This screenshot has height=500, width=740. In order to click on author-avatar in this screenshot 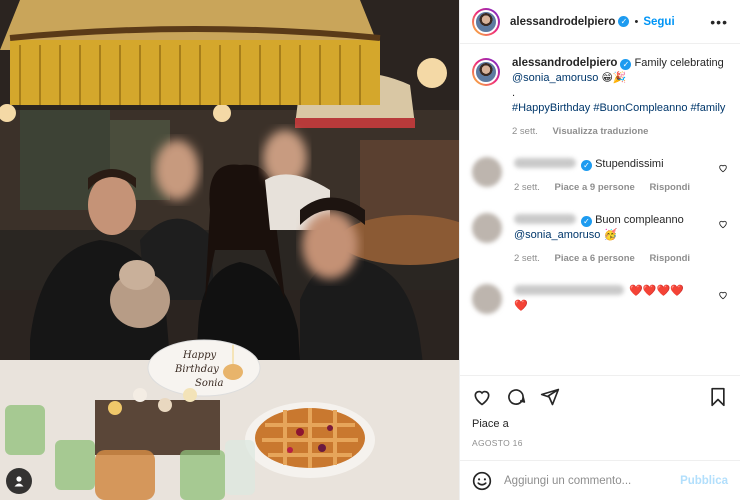, I will do `click(486, 21)`.